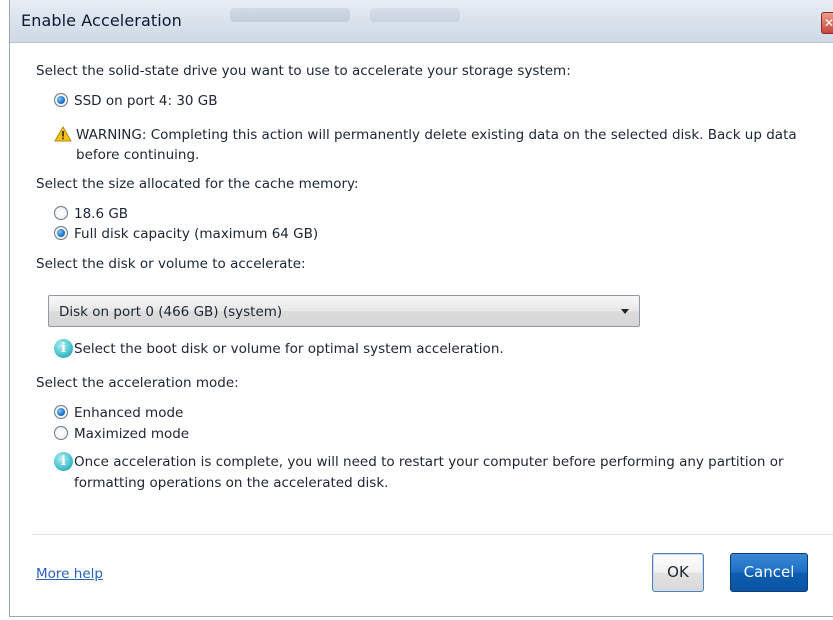  I want to click on footer-divider, so click(432, 534).